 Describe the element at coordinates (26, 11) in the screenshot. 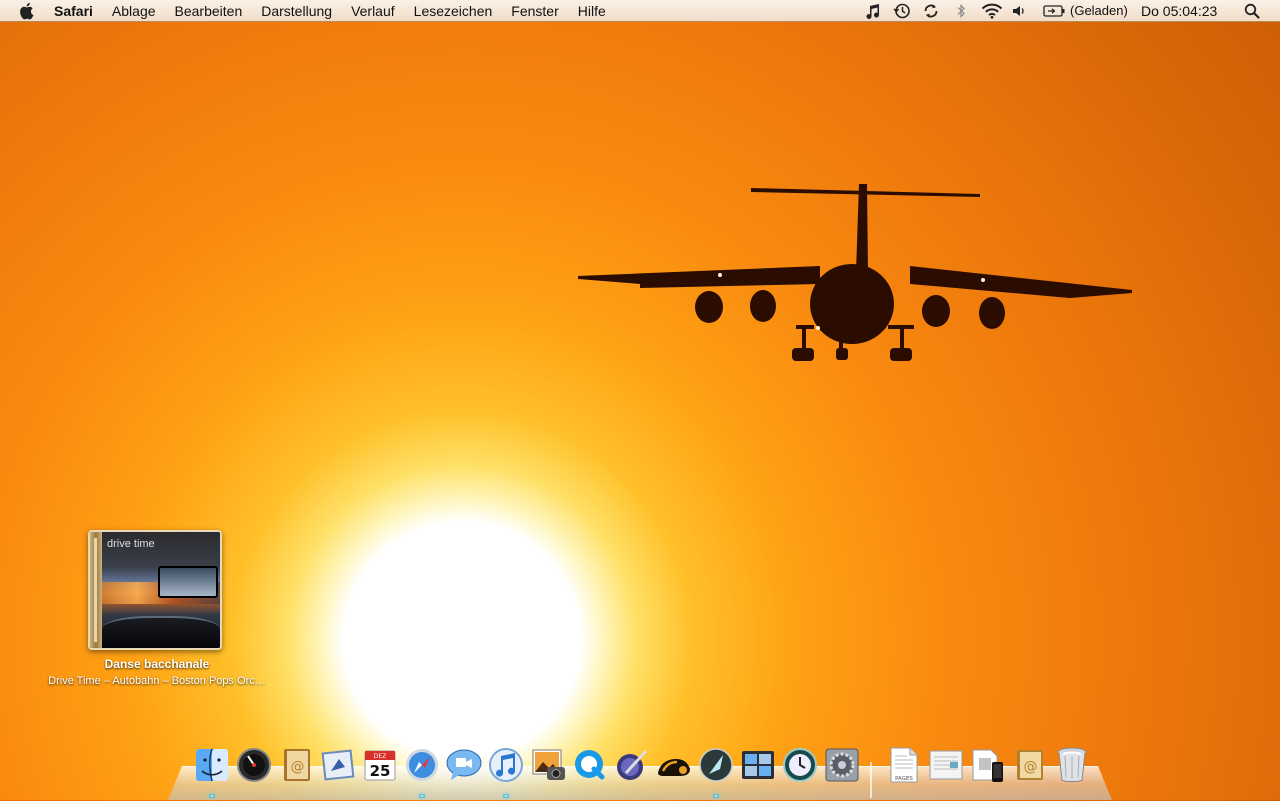

I see `apple-menu-icon` at that location.